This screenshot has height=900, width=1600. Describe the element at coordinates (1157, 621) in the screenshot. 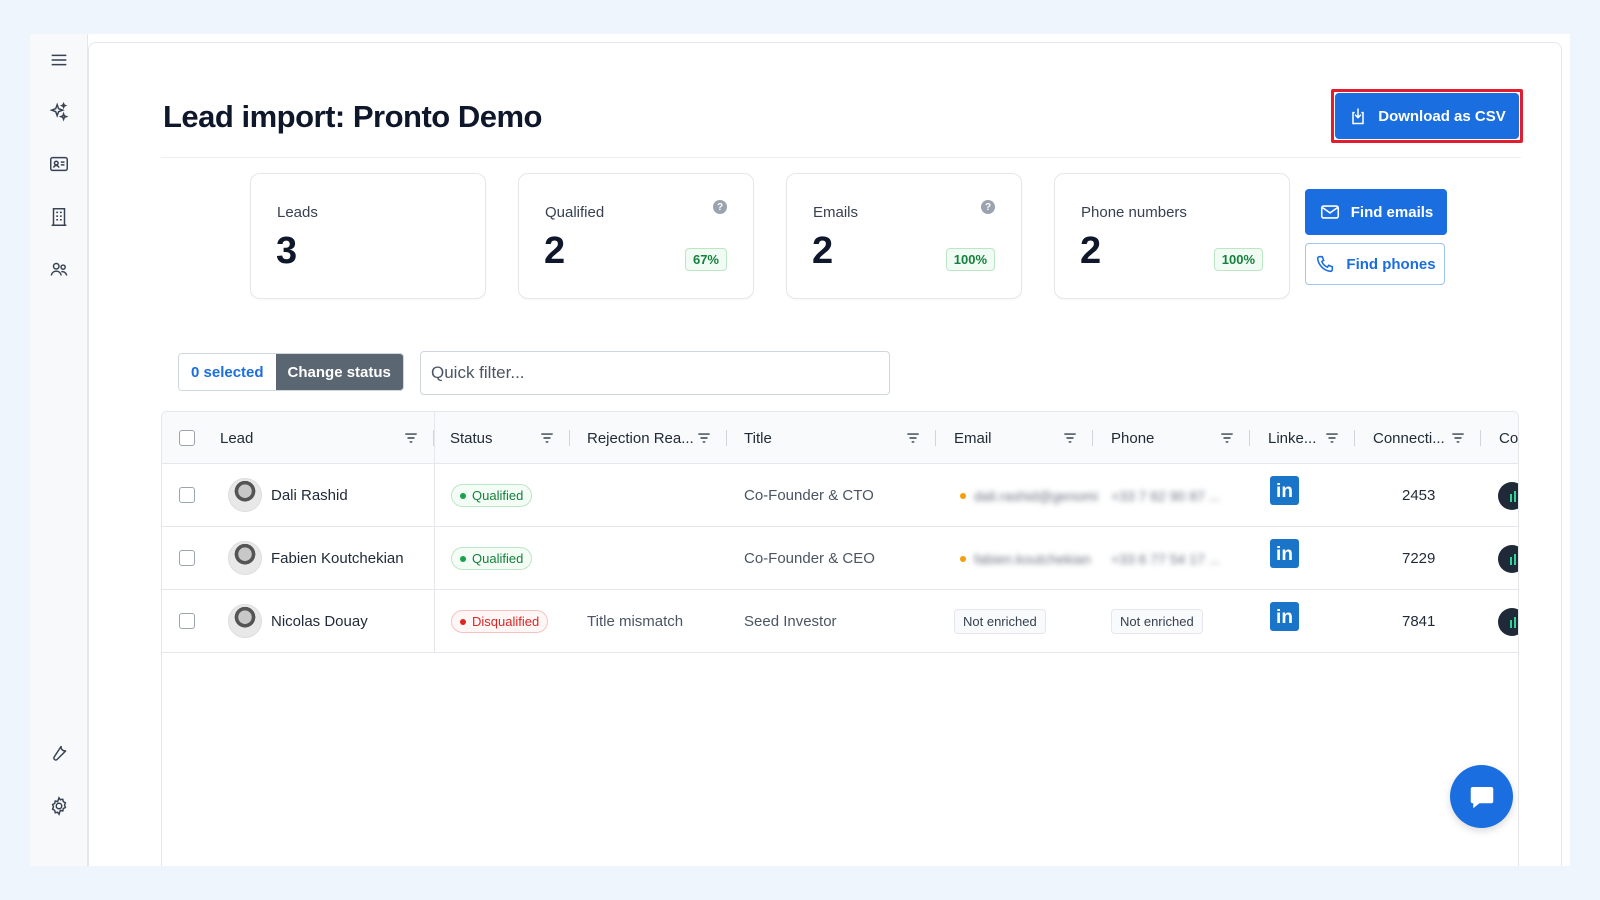

I see `phone-cell: Not enriched` at that location.